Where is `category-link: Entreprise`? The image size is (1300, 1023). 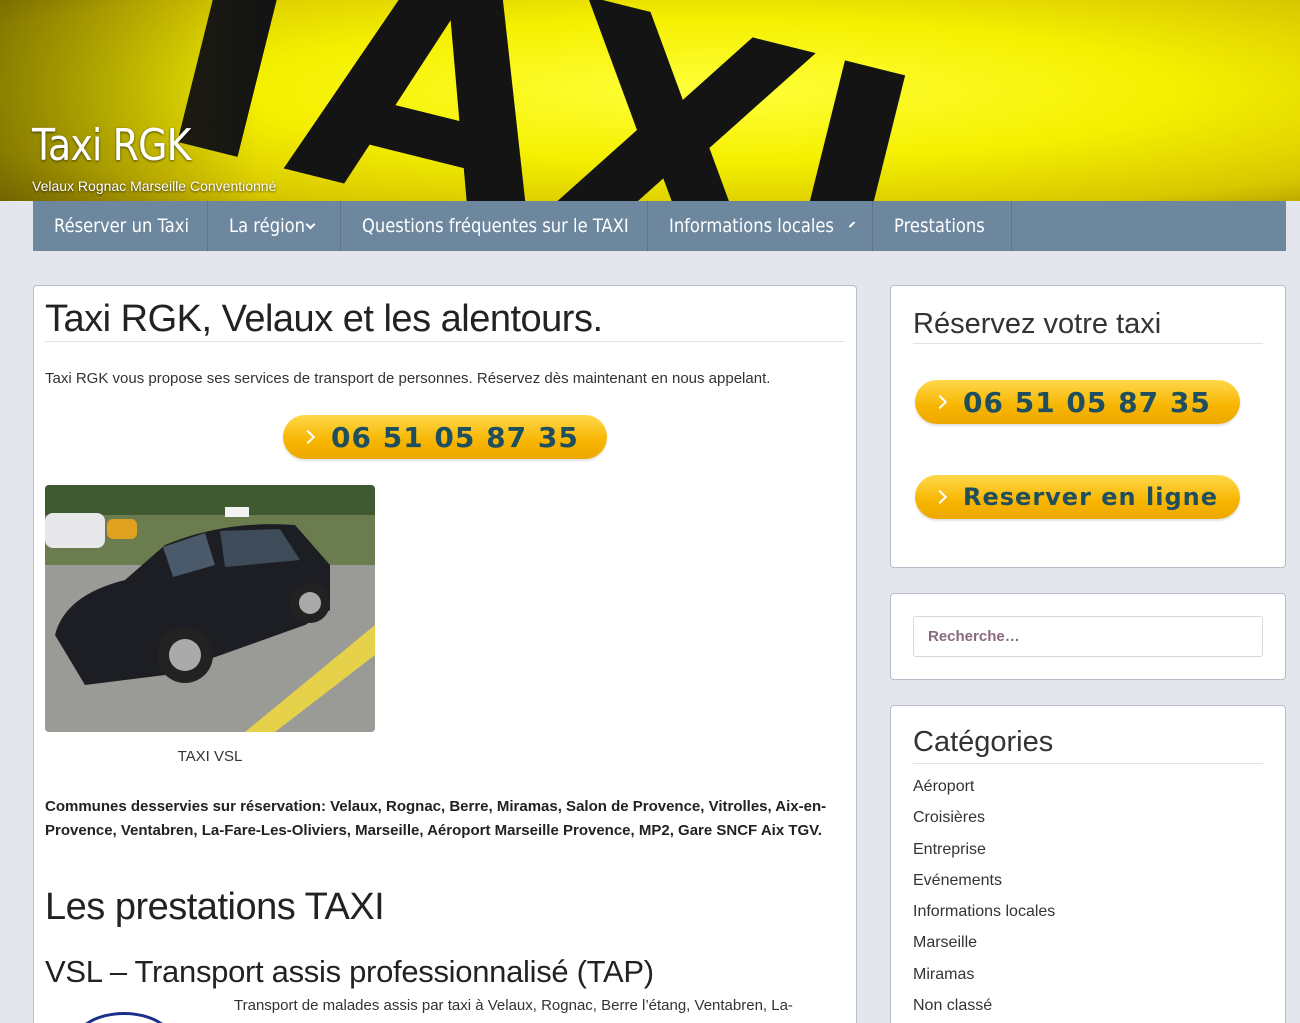
category-link: Entreprise is located at coordinates (984, 854).